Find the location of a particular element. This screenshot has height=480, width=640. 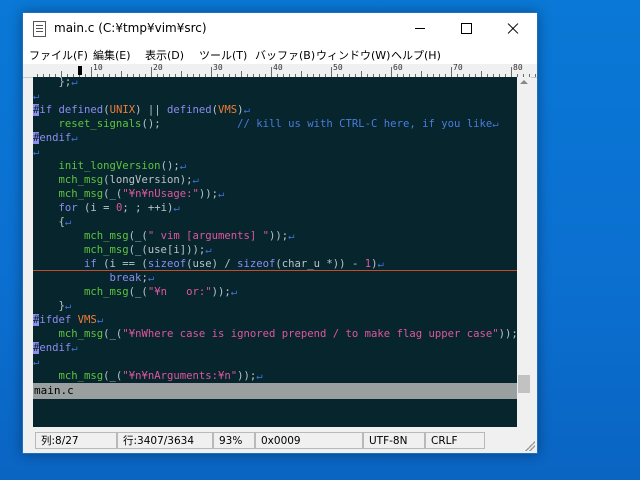

code-line: mch_msg(longVersion);↵ is located at coordinates (116, 180).